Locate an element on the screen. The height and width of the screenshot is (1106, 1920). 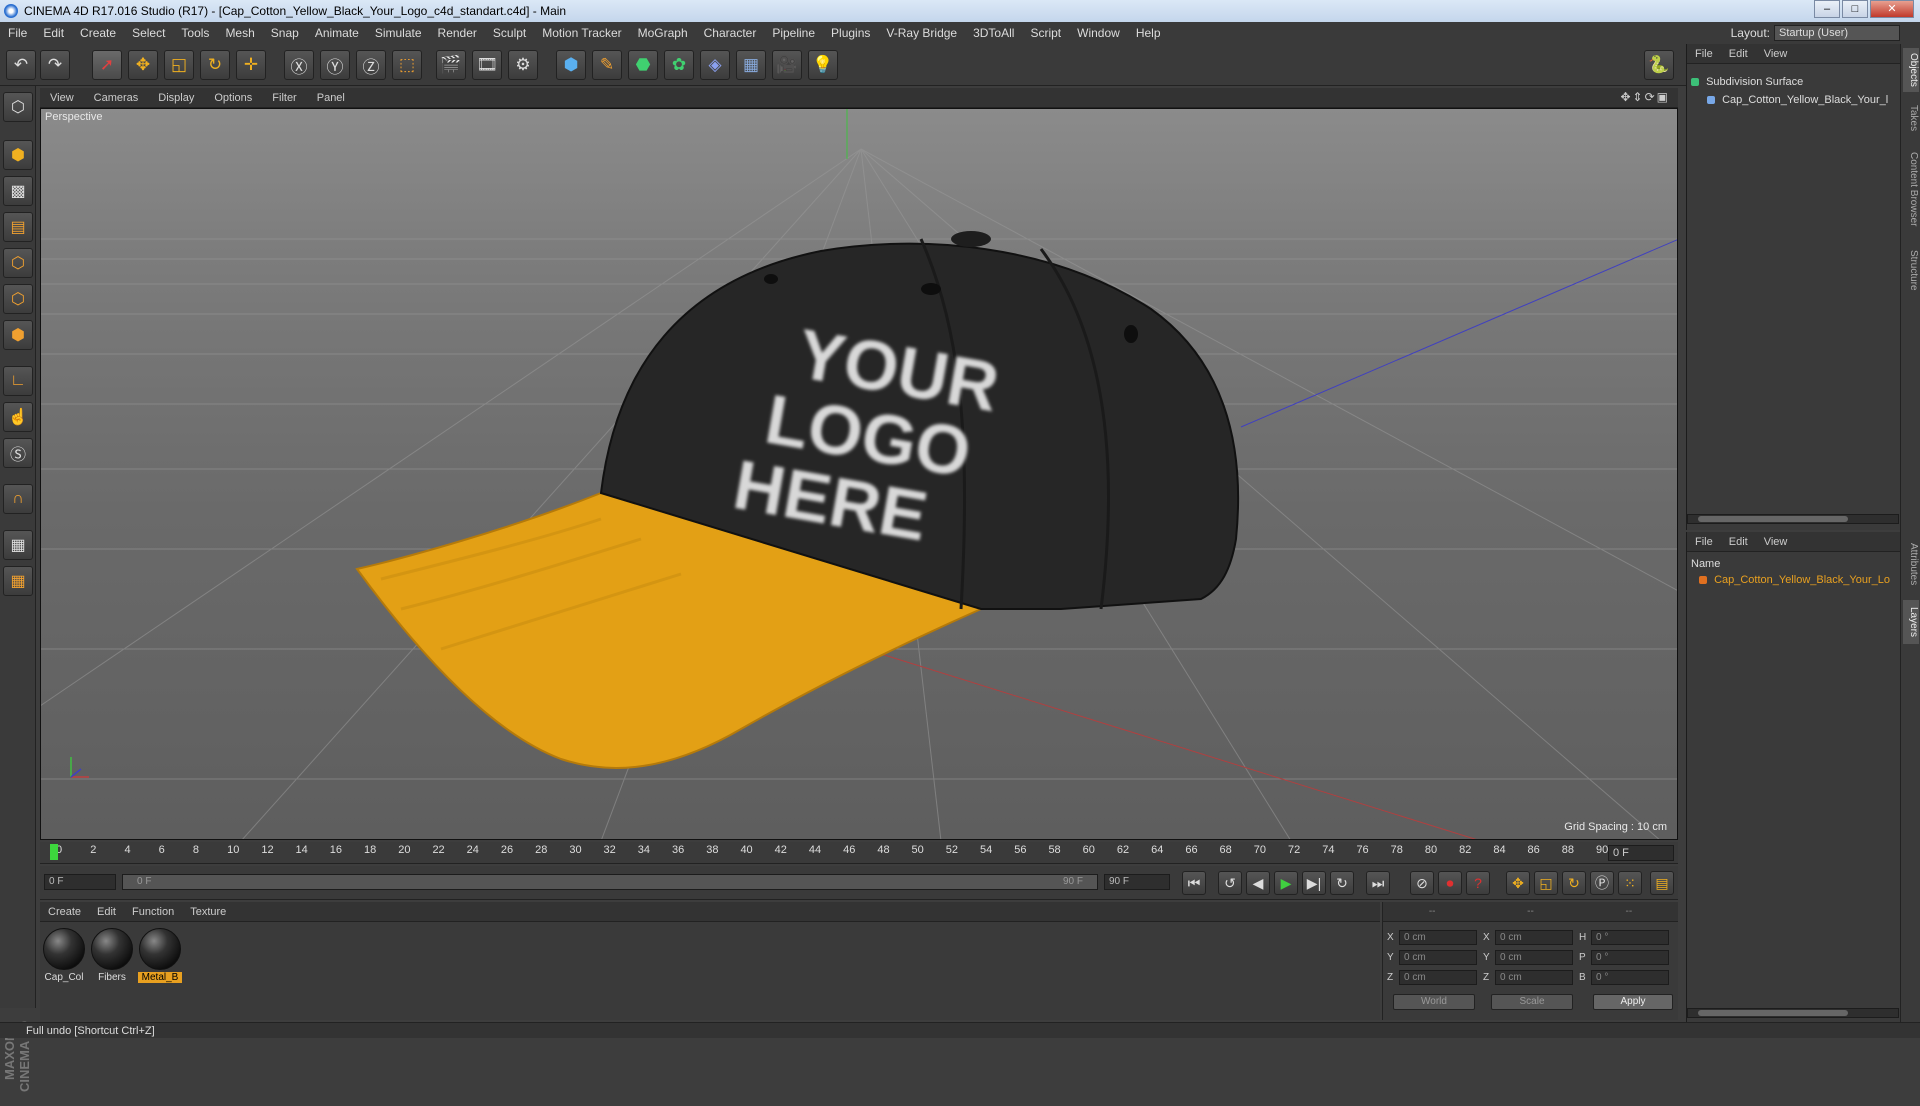
key-pla-icon: ⁙ is located at coordinates (1630, 883).